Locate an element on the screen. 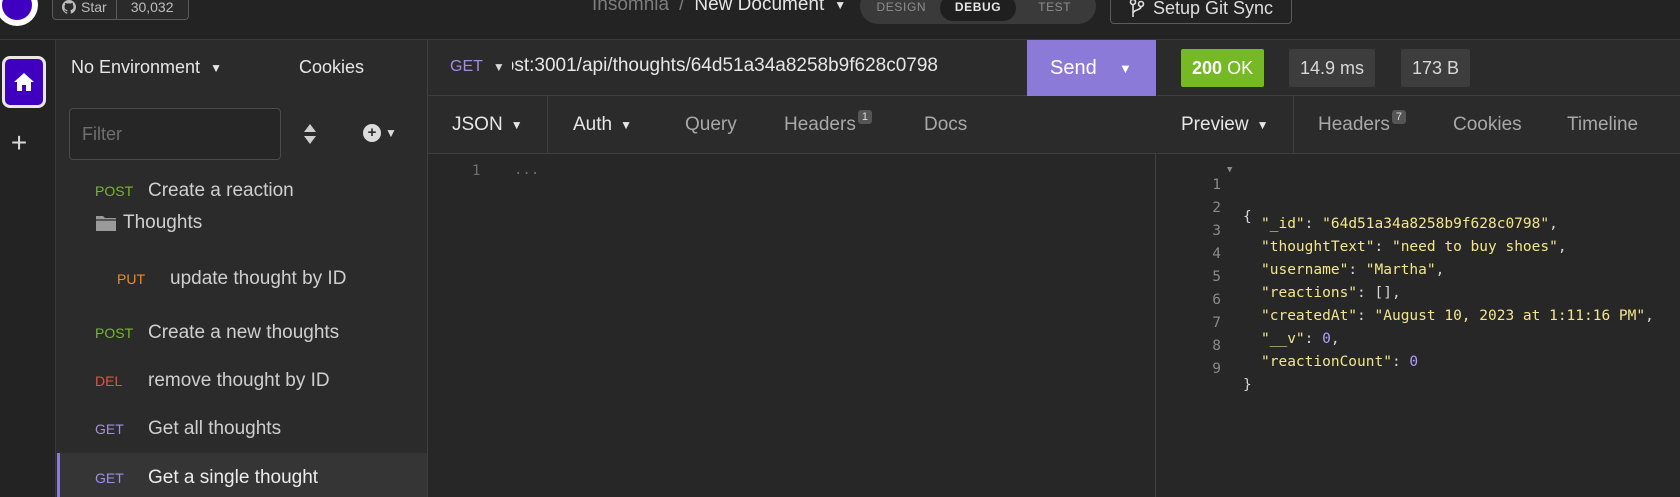 Image resolution: width=1680 pixels, height=497 pixels. method-label: GET is located at coordinates (466, 66).